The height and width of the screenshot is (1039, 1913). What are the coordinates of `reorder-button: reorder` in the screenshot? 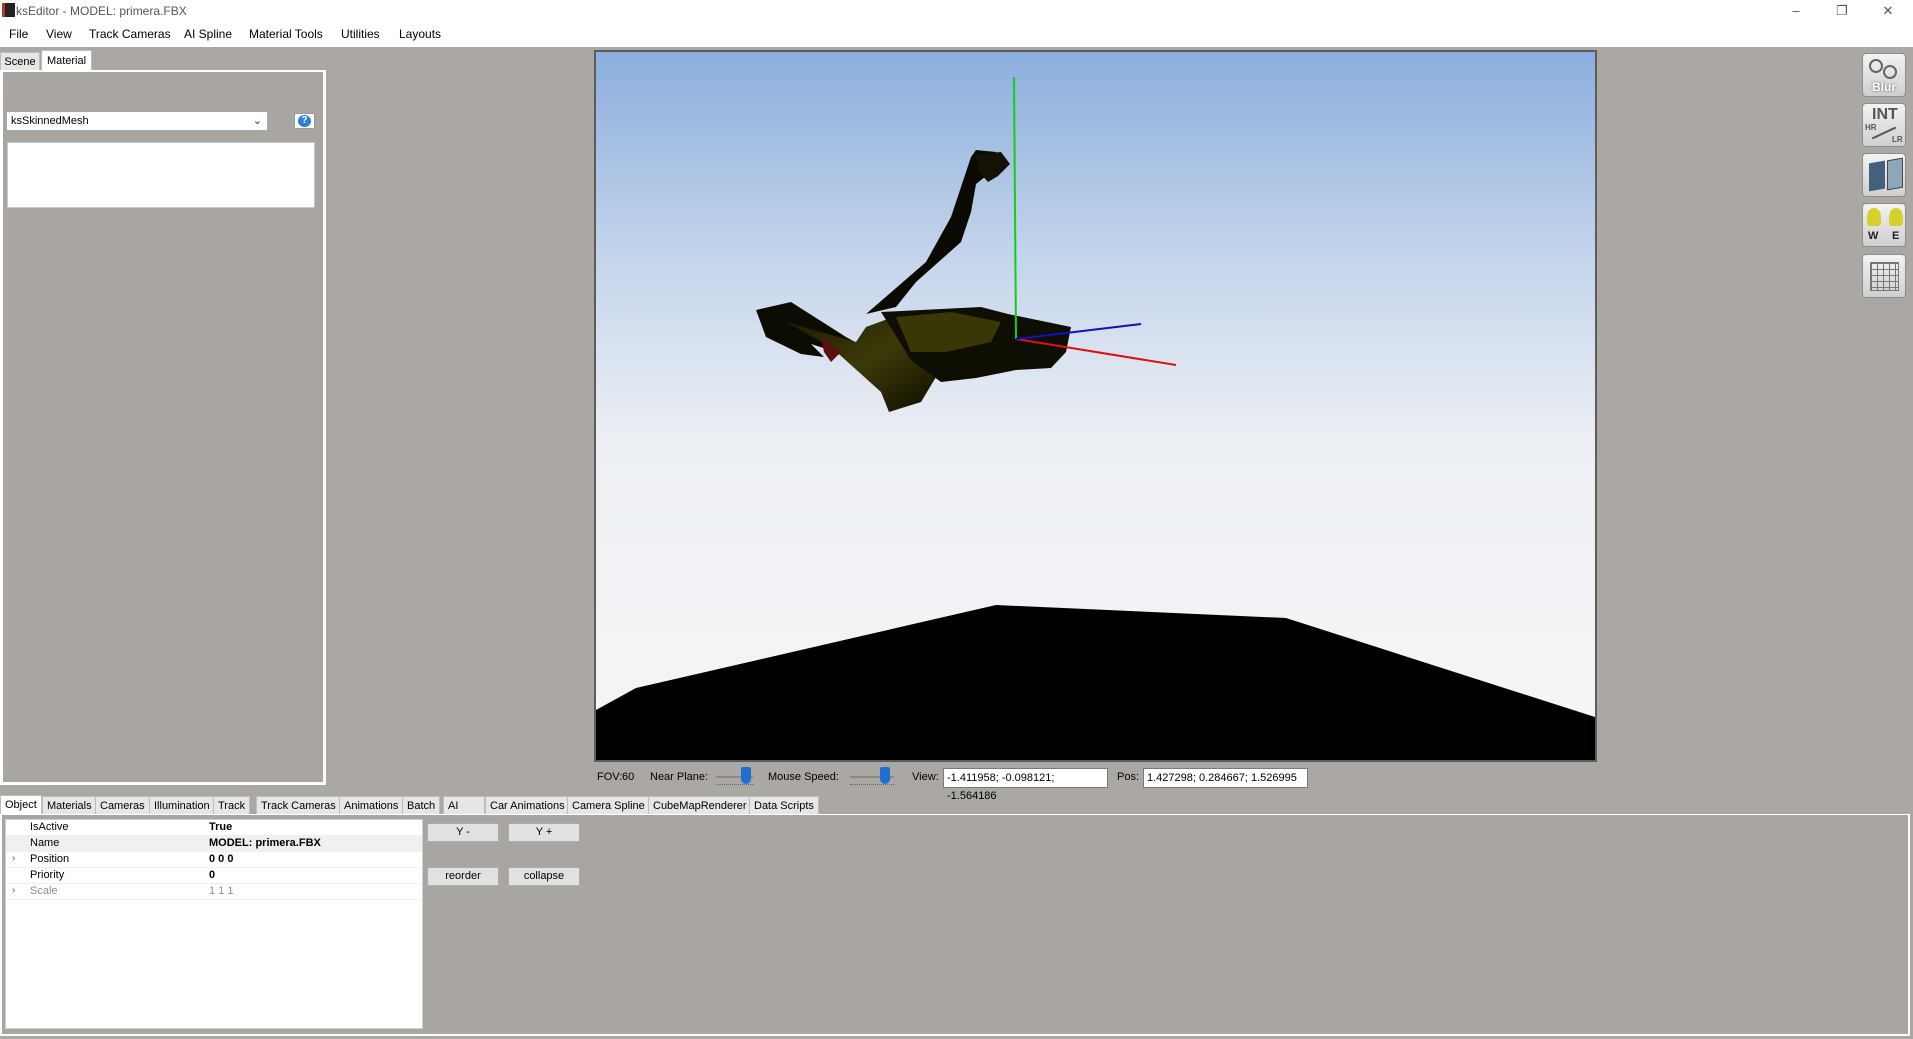 It's located at (463, 876).